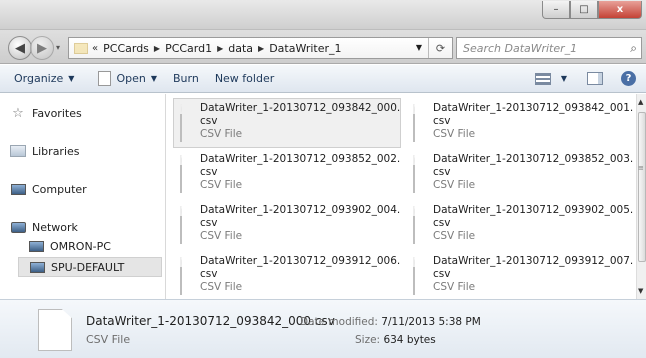 This screenshot has height=358, width=646. I want to click on sidebar-item-label: Computer, so click(59, 189).